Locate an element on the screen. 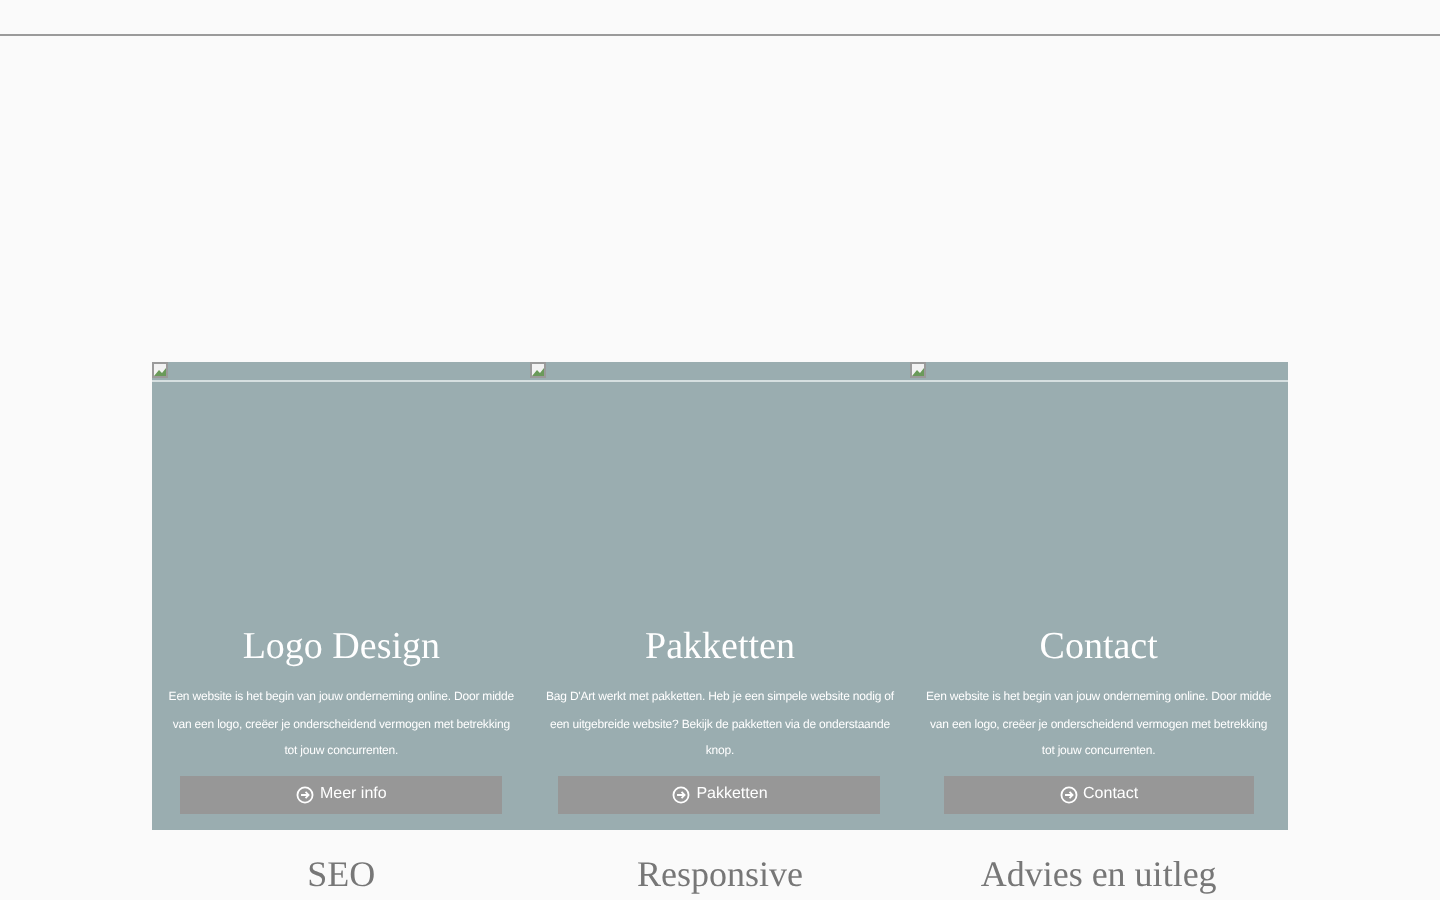 This screenshot has width=1440, height=900. card-title: Pakketten is located at coordinates (720, 648).